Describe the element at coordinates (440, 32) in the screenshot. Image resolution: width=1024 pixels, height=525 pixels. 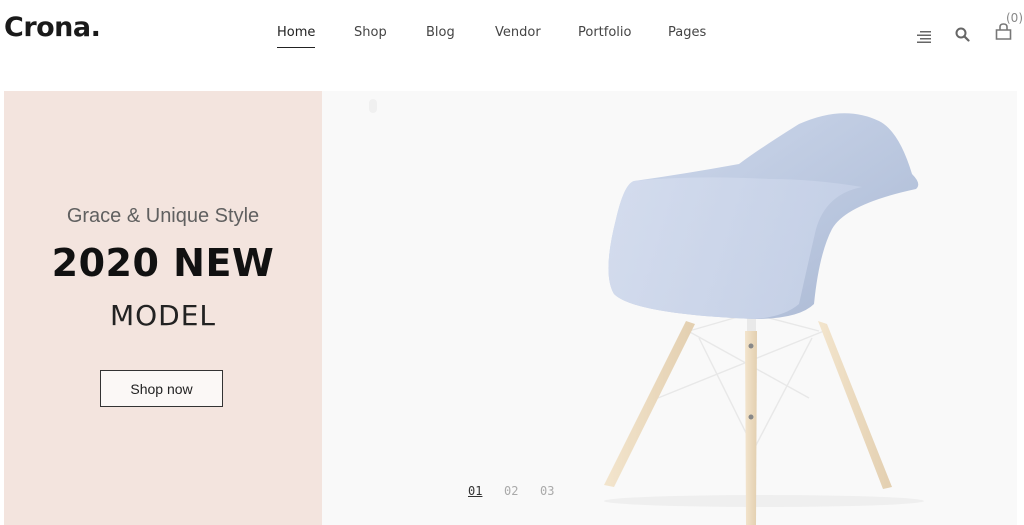
I see `nav-item-blog: Blog` at that location.